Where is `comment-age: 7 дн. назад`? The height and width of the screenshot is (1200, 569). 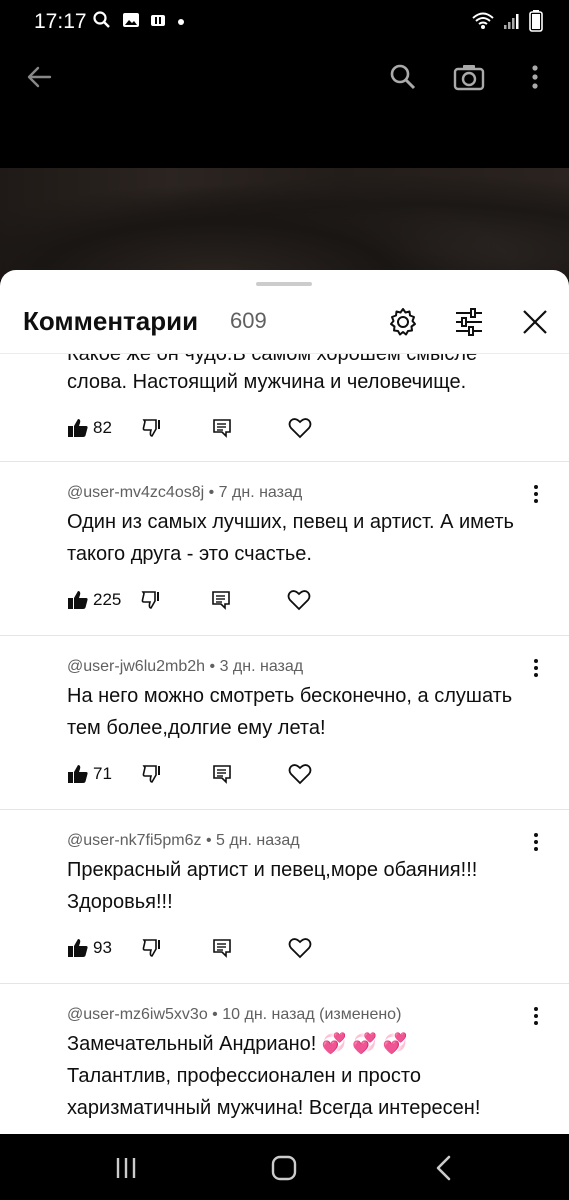 comment-age: 7 дн. назад is located at coordinates (260, 492).